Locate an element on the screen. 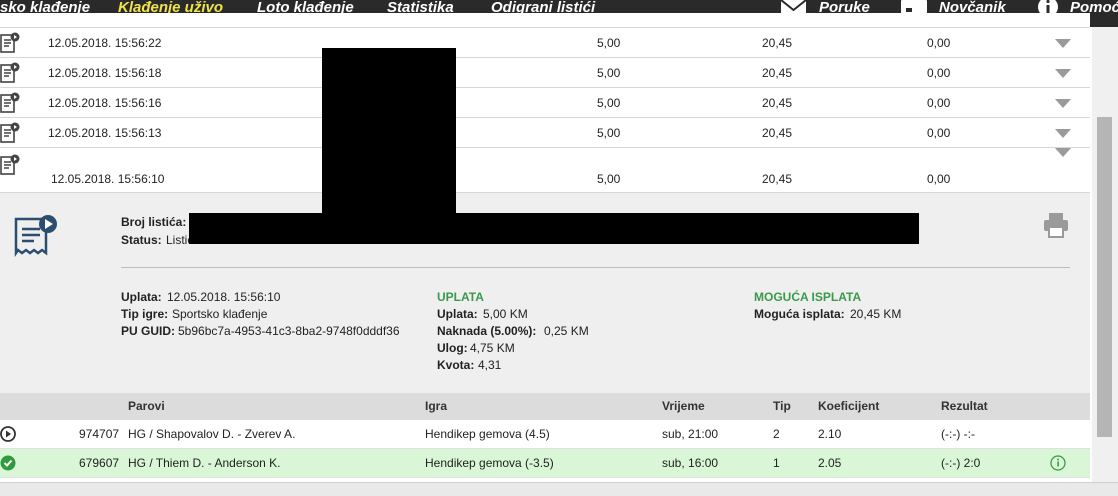 This screenshot has height=496, width=1118. ticket-datetime: 12.05.2018. 15:56:18 is located at coordinates (105, 73).